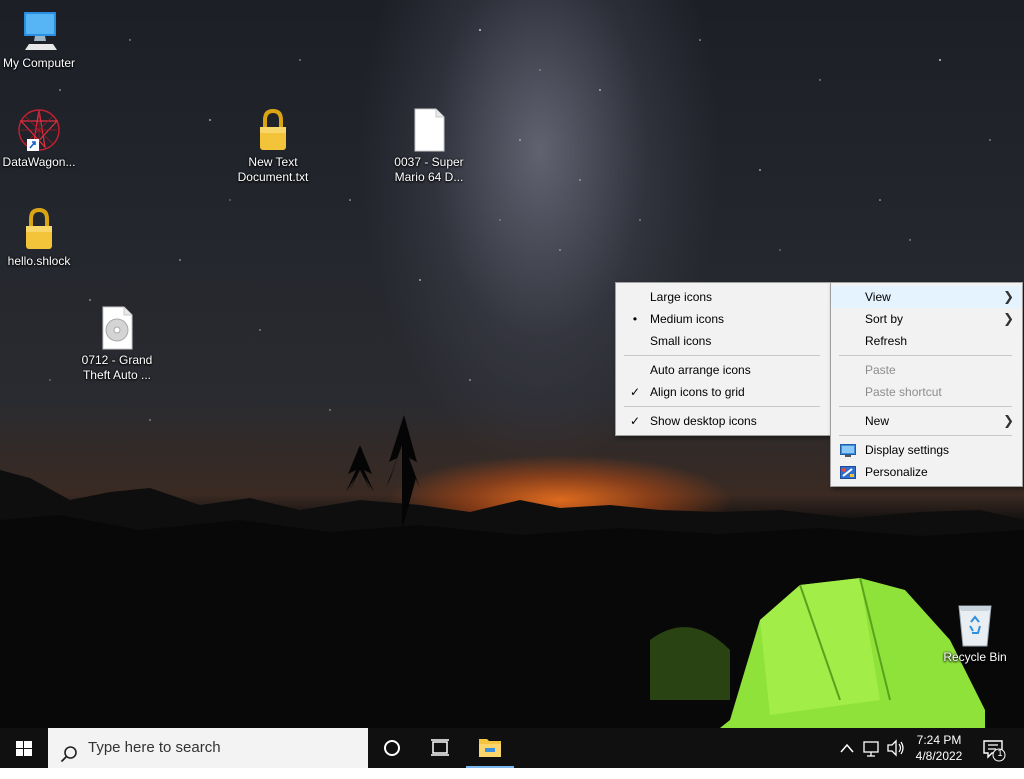  What do you see at coordinates (687, 319) in the screenshot?
I see `menu-item-label: Medium icons` at bounding box center [687, 319].